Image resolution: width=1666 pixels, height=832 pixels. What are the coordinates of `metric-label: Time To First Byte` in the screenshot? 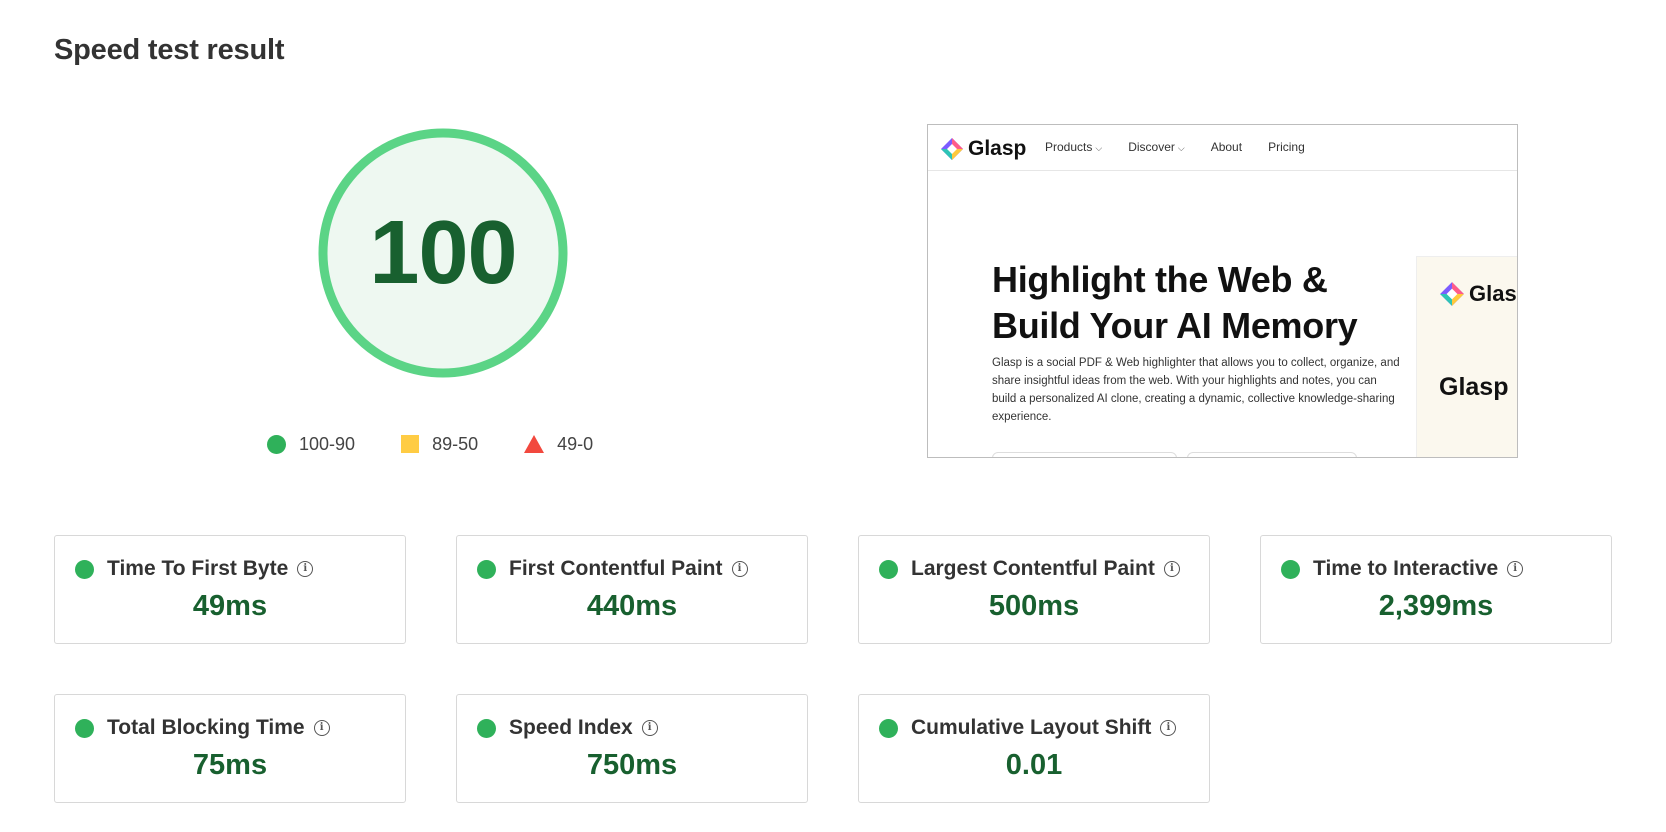 It's located at (198, 568).